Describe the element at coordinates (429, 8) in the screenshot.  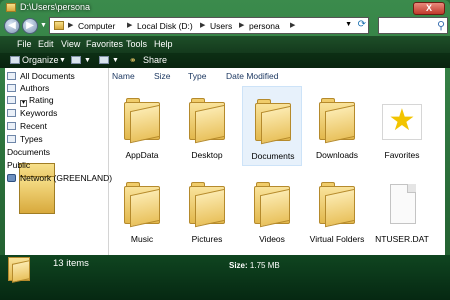
I see `close-button: X` at that location.